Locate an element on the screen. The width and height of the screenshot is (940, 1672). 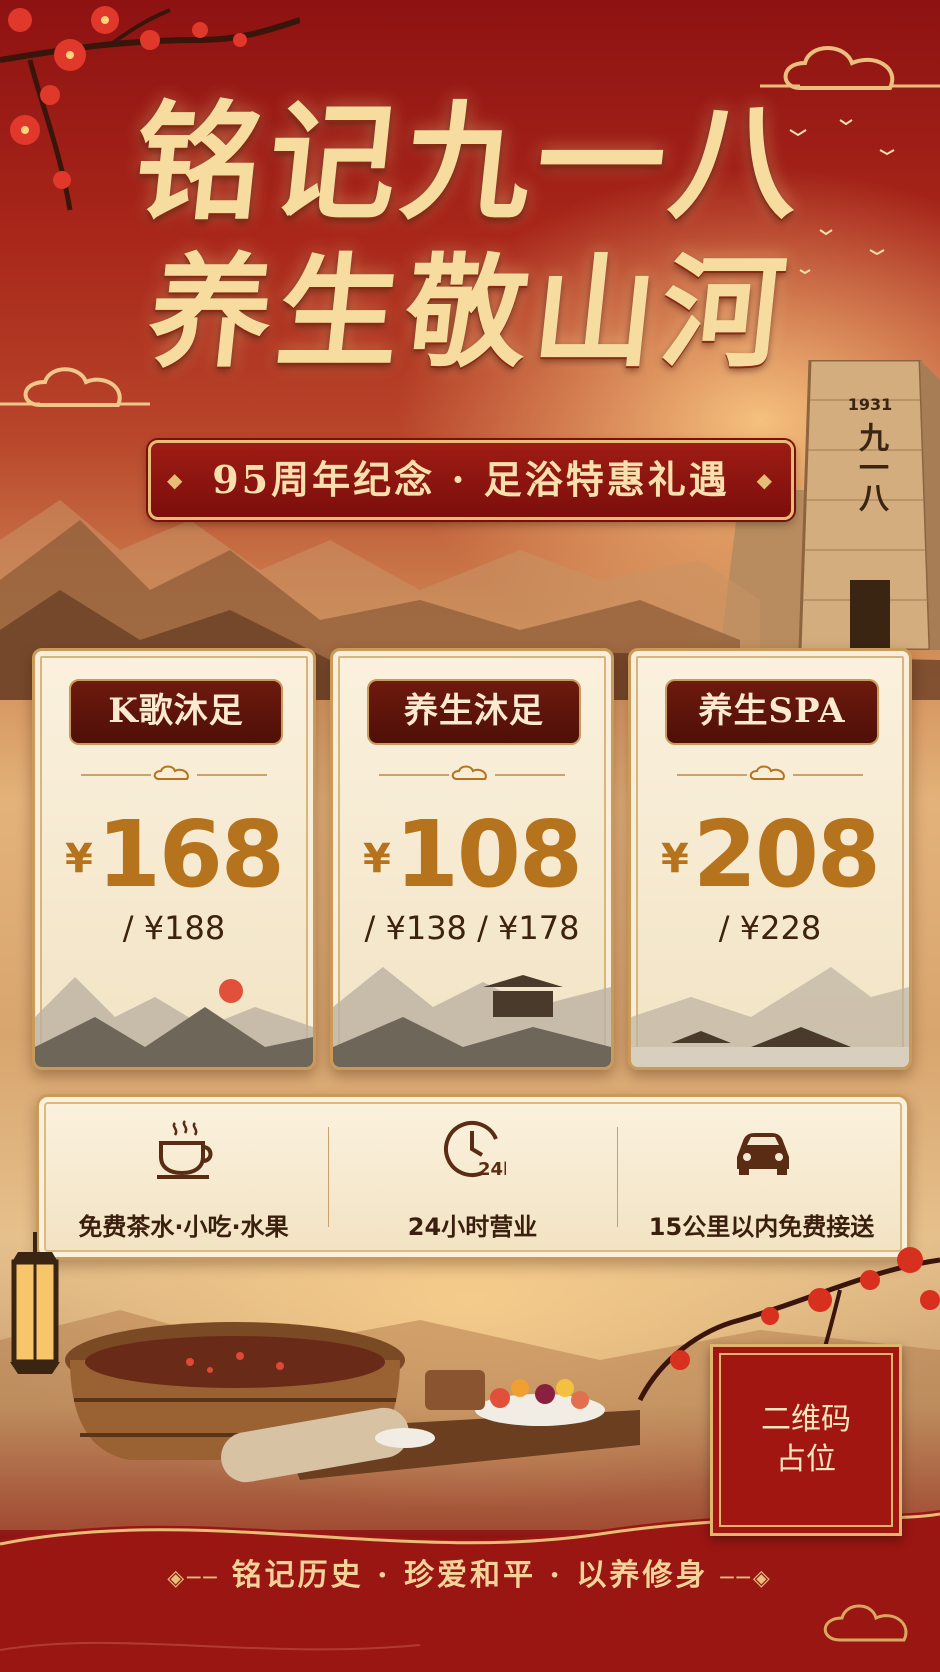
sale-price: ¥208 is located at coordinates (771, 854).